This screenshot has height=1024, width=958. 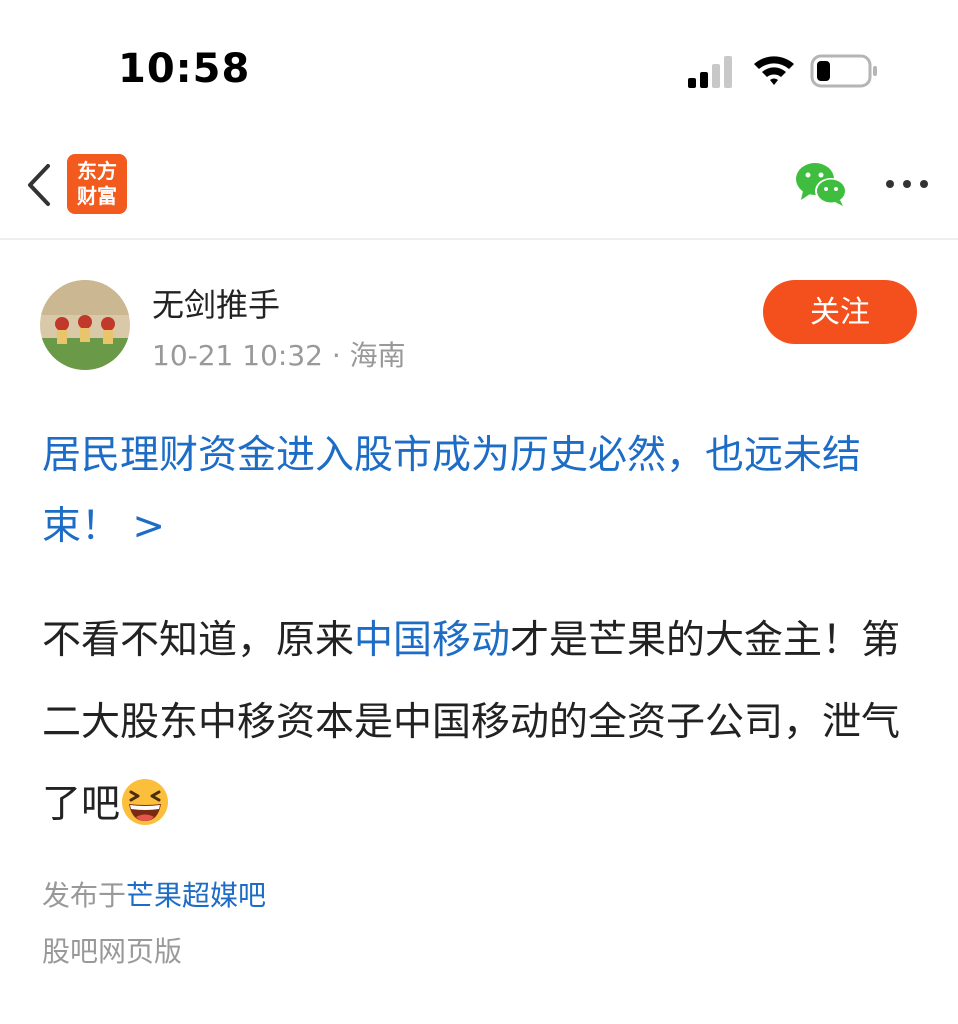 What do you see at coordinates (843, 71) in the screenshot?
I see `battery-icon` at bounding box center [843, 71].